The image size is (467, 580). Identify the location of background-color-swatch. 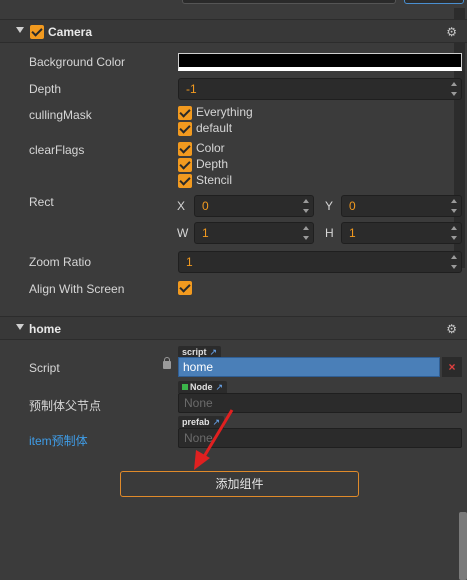
(320, 62).